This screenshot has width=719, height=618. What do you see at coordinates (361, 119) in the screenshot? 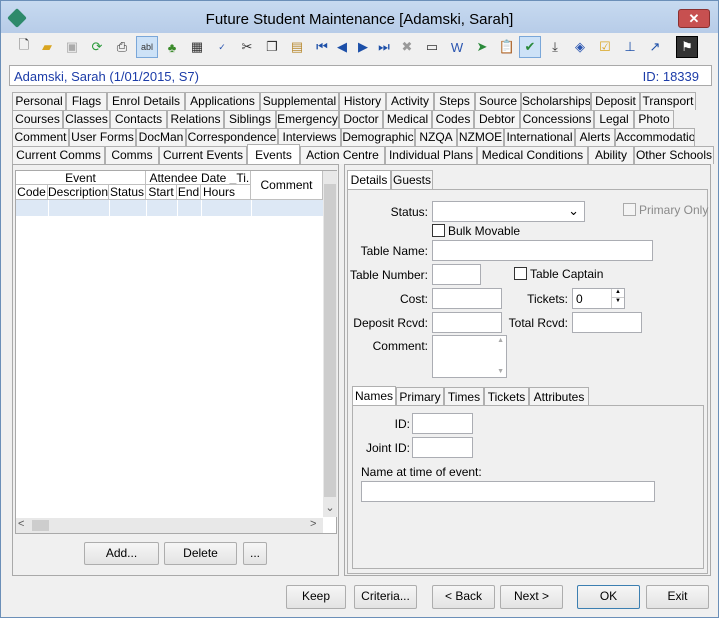
I see `tab-doctor: Doctor` at bounding box center [361, 119].